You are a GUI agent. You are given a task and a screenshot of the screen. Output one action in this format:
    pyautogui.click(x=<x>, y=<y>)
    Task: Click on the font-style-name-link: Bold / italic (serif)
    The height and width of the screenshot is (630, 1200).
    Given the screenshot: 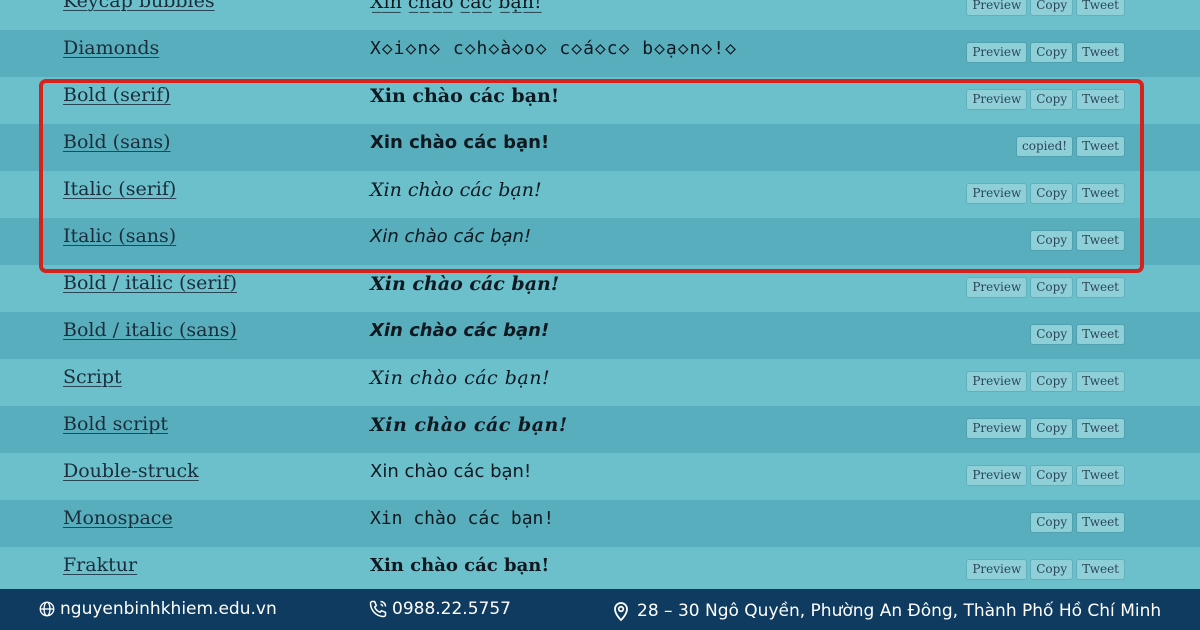 What is the action you would take?
    pyautogui.click(x=150, y=283)
    